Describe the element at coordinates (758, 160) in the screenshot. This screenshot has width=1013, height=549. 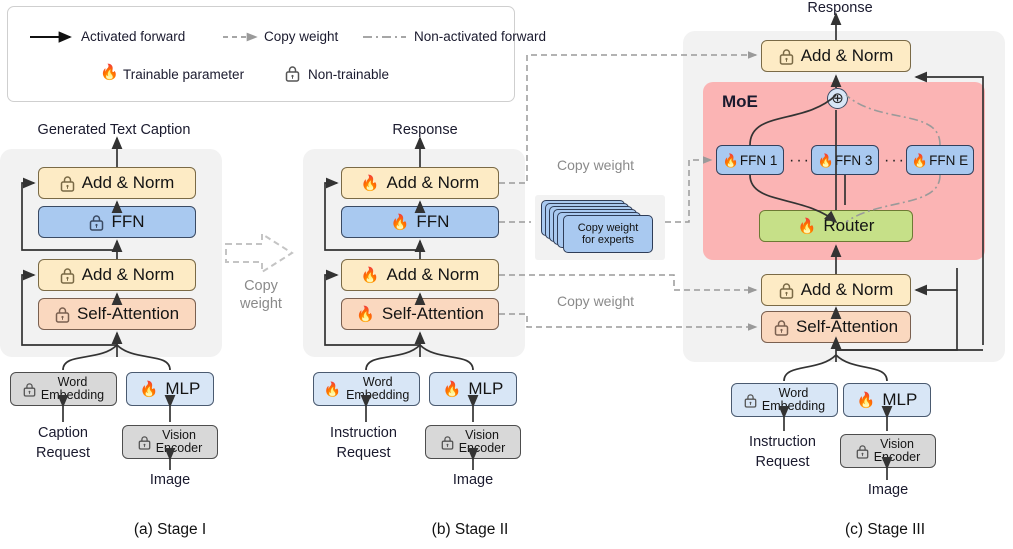
I see `stage3-expert-ffn-1-label: FFN 1` at that location.